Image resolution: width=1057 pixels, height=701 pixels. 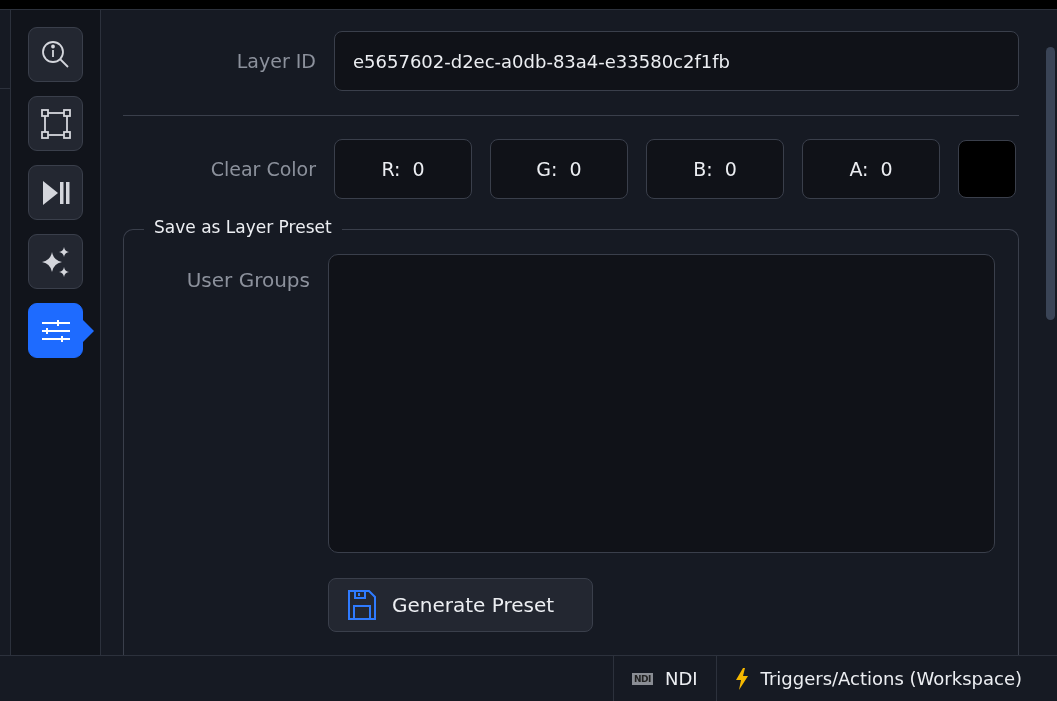 I want to click on field-label: Clear Color, so click(x=262, y=169).